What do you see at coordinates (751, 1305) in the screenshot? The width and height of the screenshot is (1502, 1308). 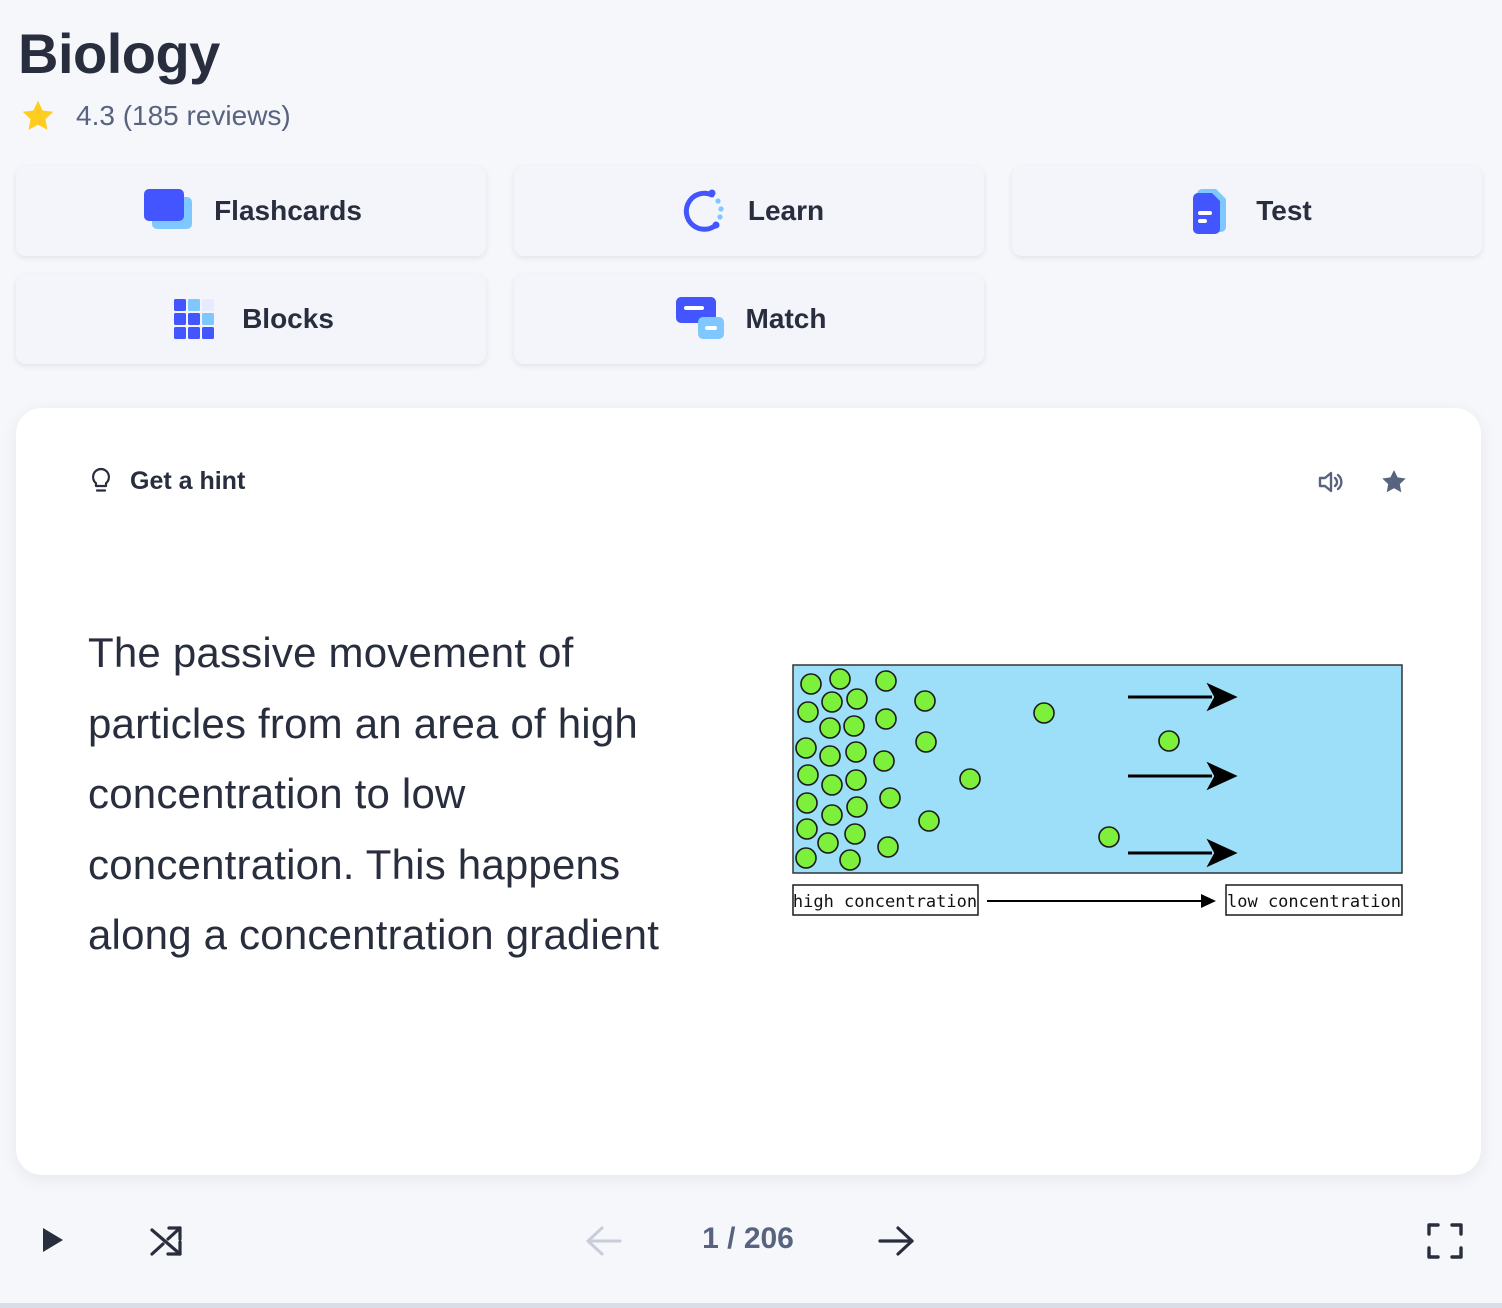 I see `bottom-divider` at bounding box center [751, 1305].